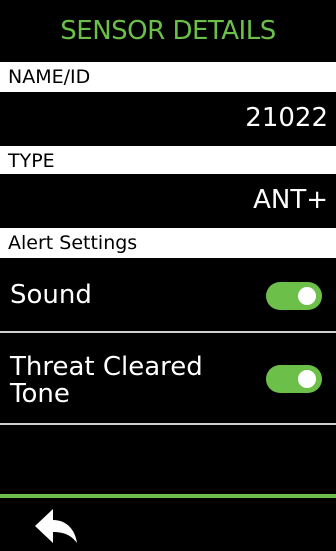 The height and width of the screenshot is (551, 336). What do you see at coordinates (168, 200) in the screenshot?
I see `type-value: ANT+` at bounding box center [168, 200].